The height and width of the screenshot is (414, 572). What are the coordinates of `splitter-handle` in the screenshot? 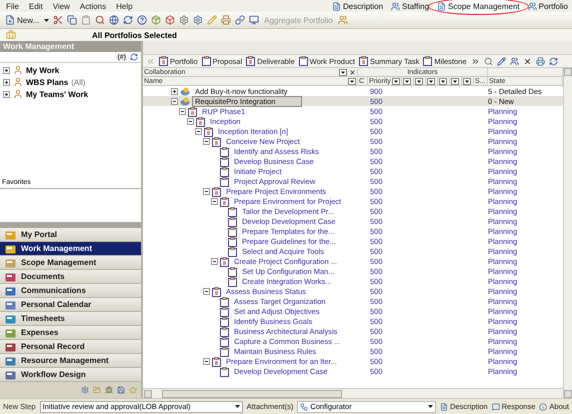 It's located at (70, 225).